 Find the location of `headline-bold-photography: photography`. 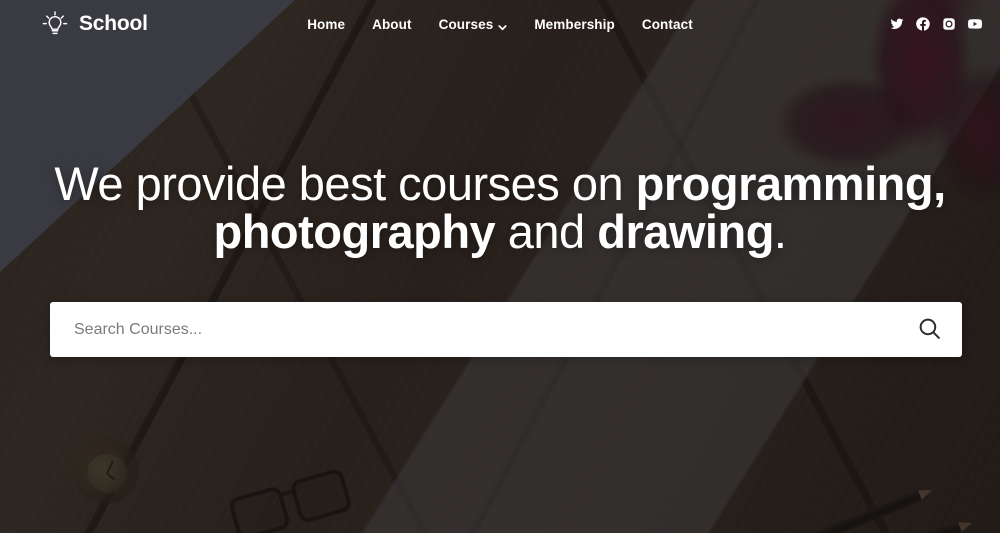

headline-bold-photography: photography is located at coordinates (354, 231).